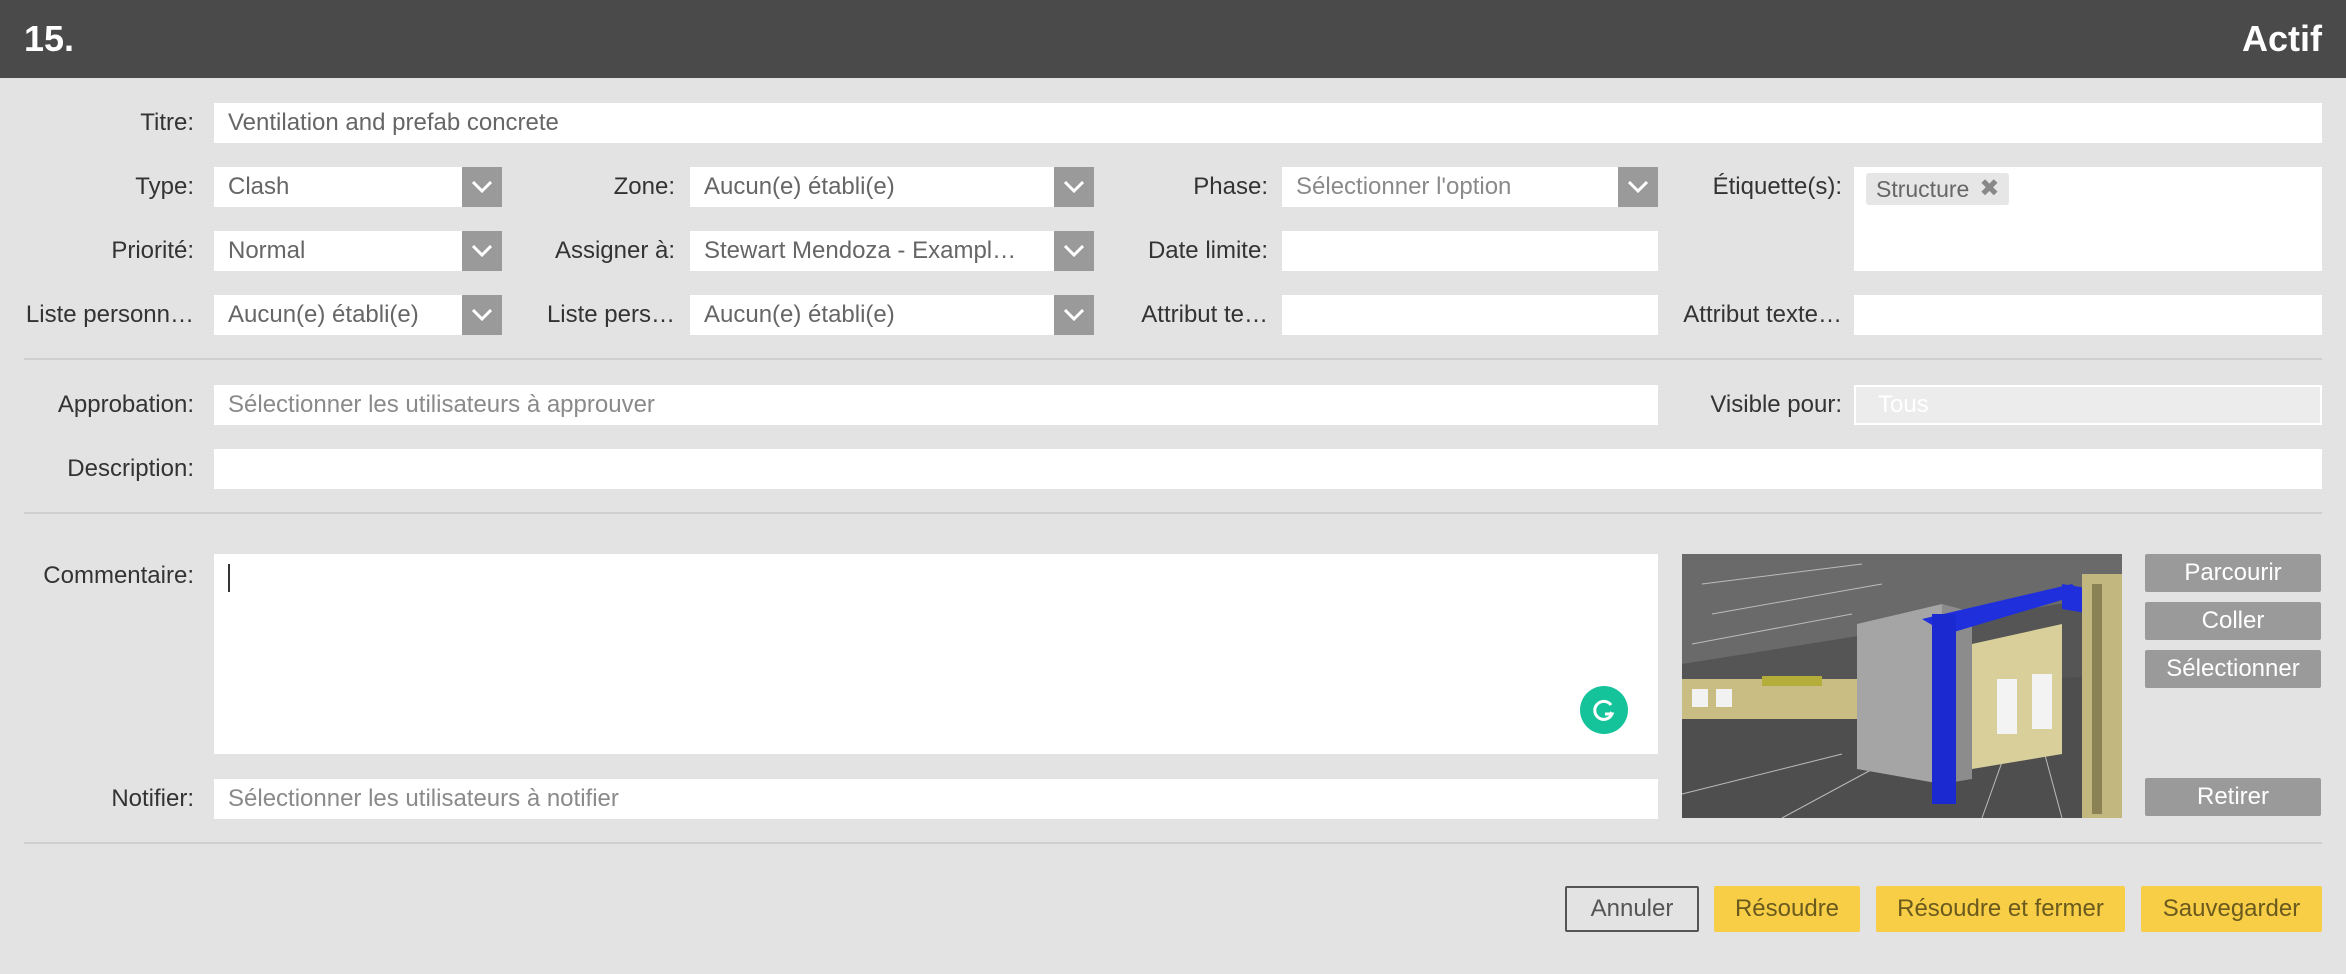 The height and width of the screenshot is (974, 2346). I want to click on custom-list-1-select: Aucun(e) établi(e), so click(358, 315).